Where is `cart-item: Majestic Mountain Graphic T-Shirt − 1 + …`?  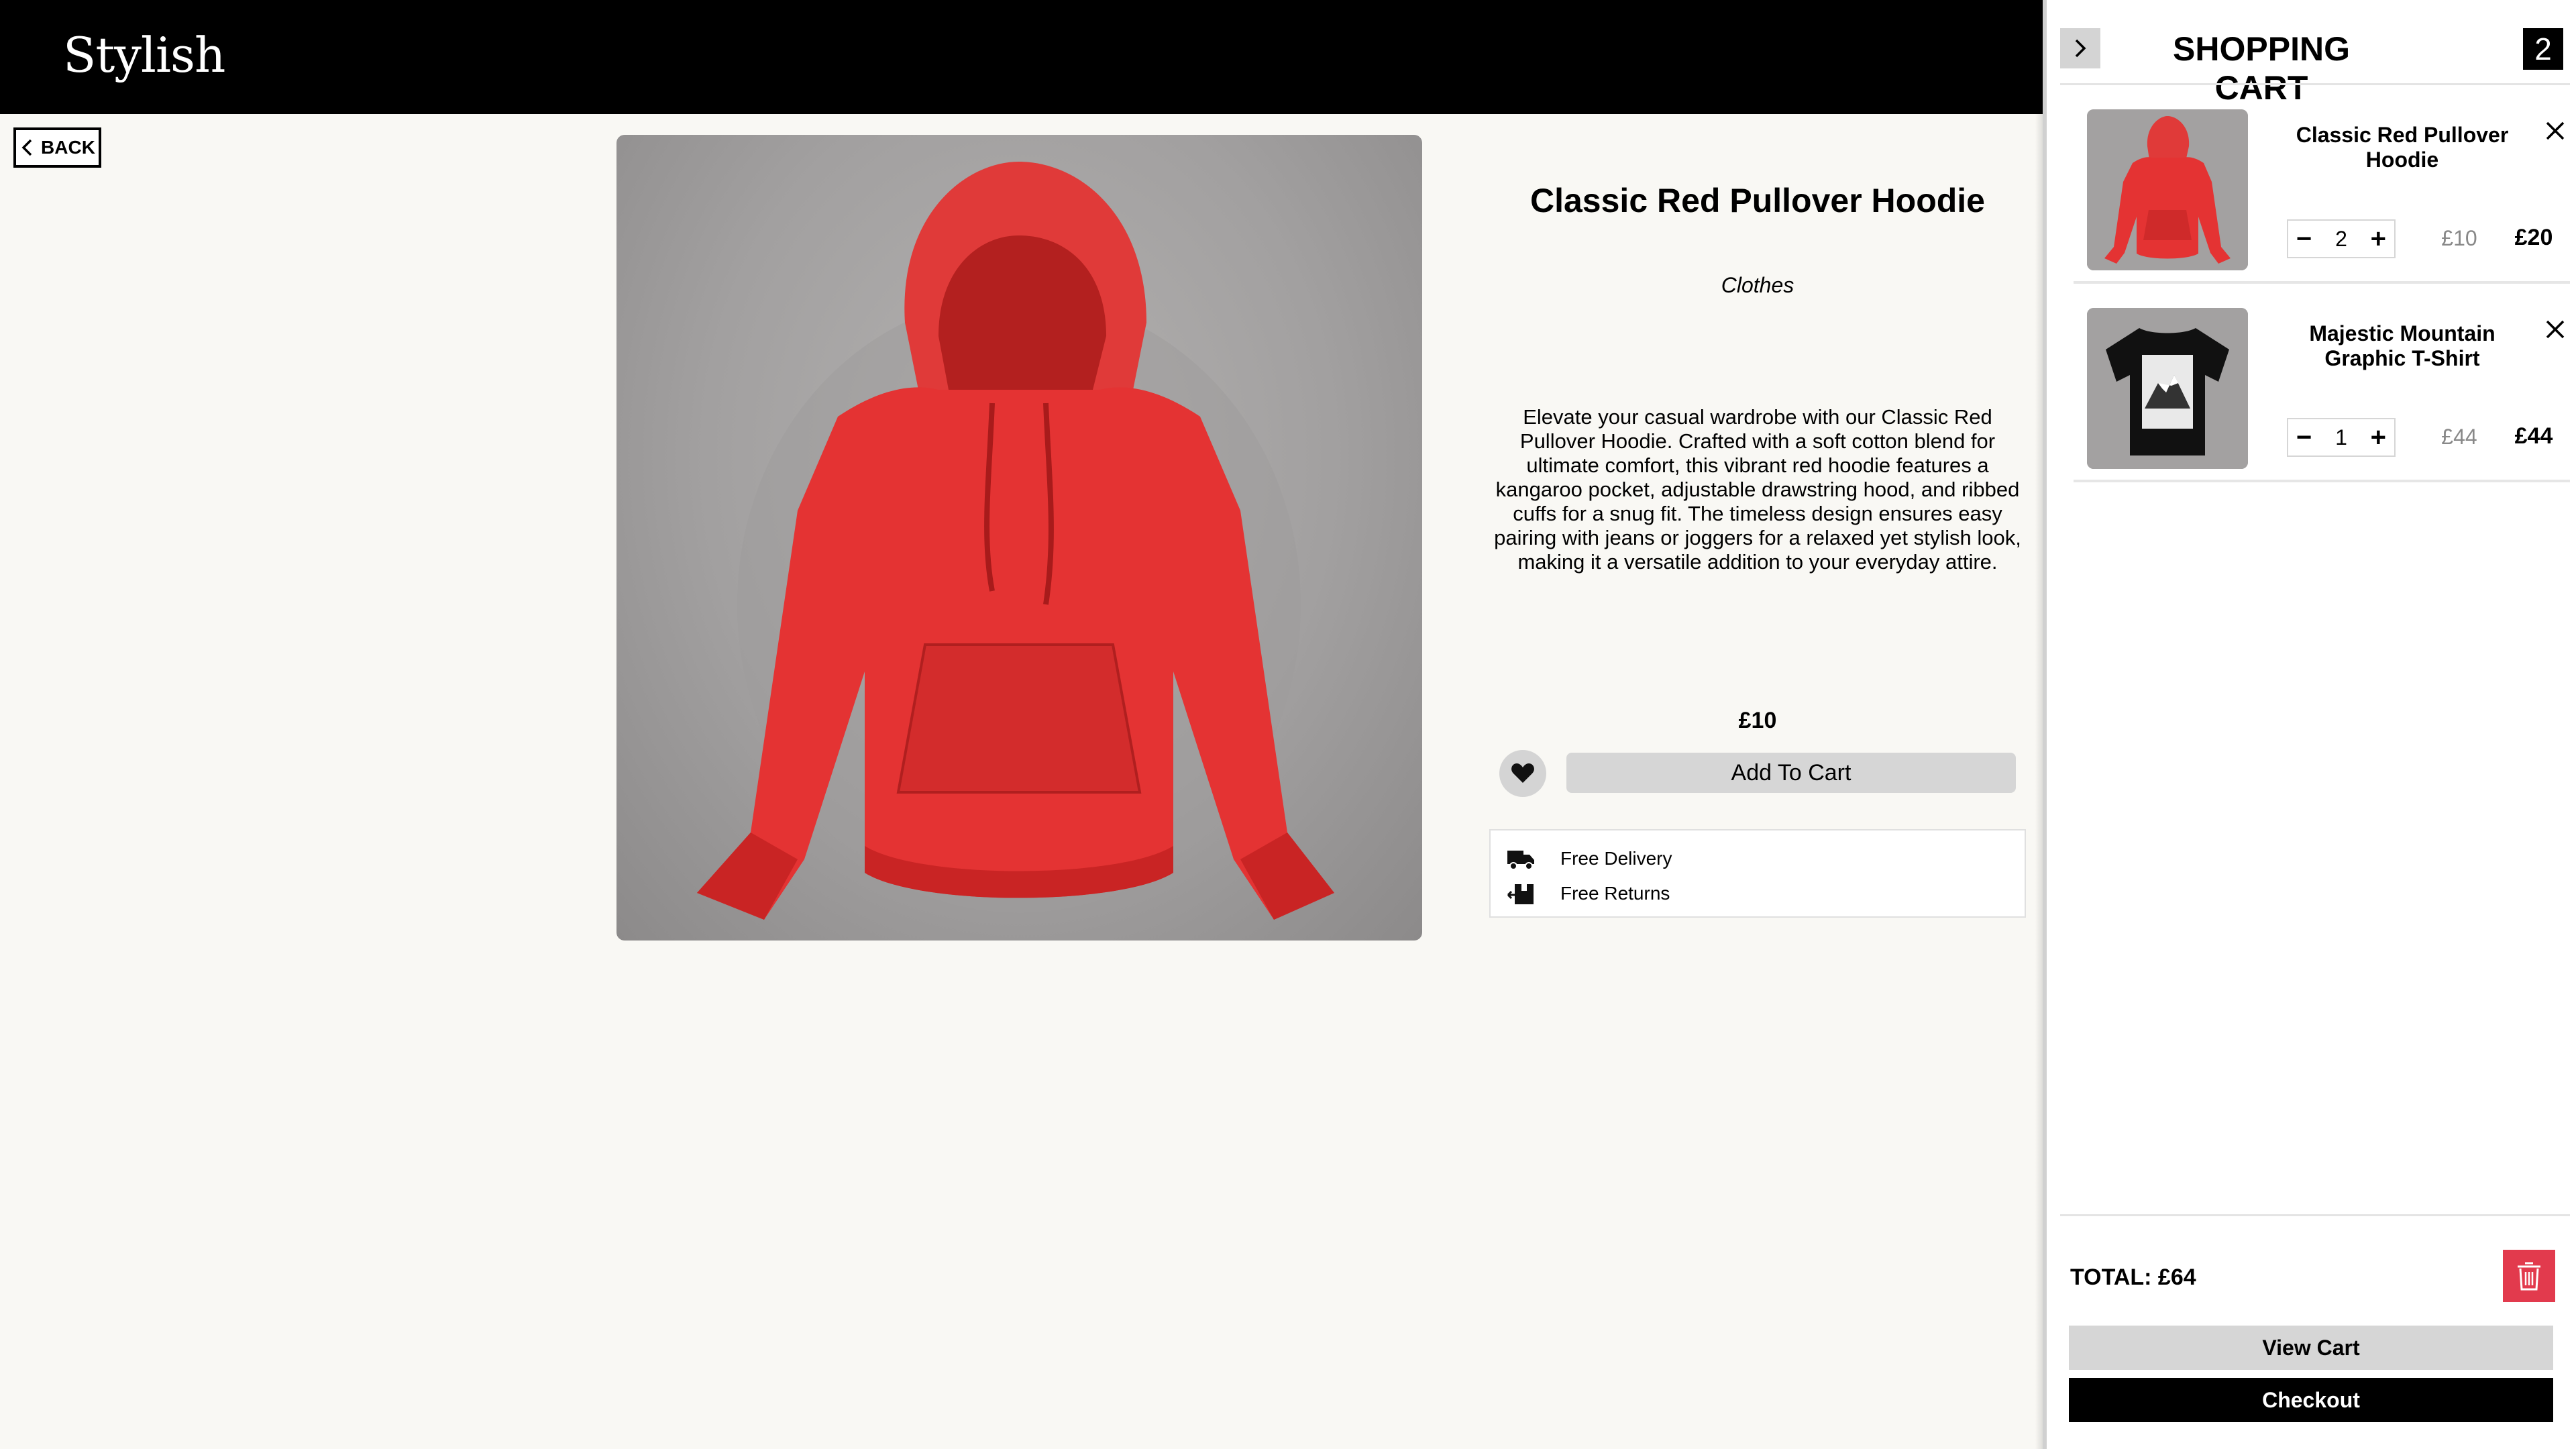 cart-item: Majestic Mountain Graphic T-Shirt − 1 + … is located at coordinates (2315, 383).